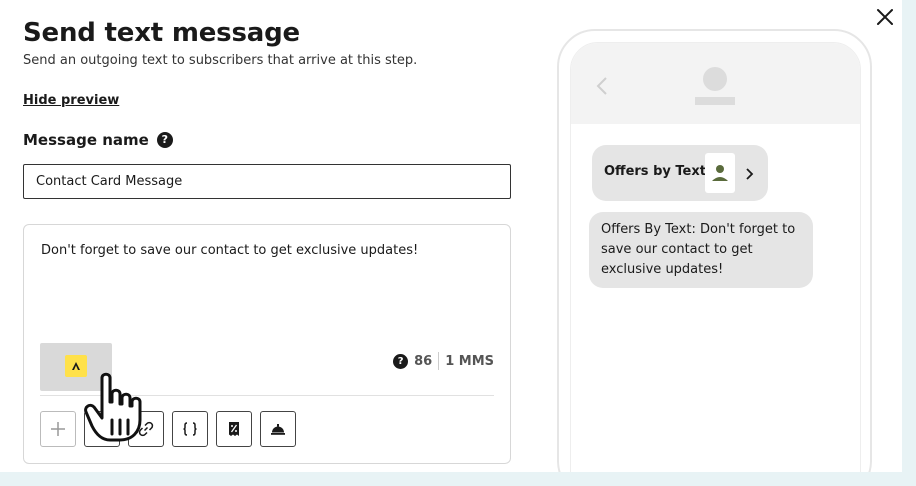  I want to click on person-icon, so click(720, 173).